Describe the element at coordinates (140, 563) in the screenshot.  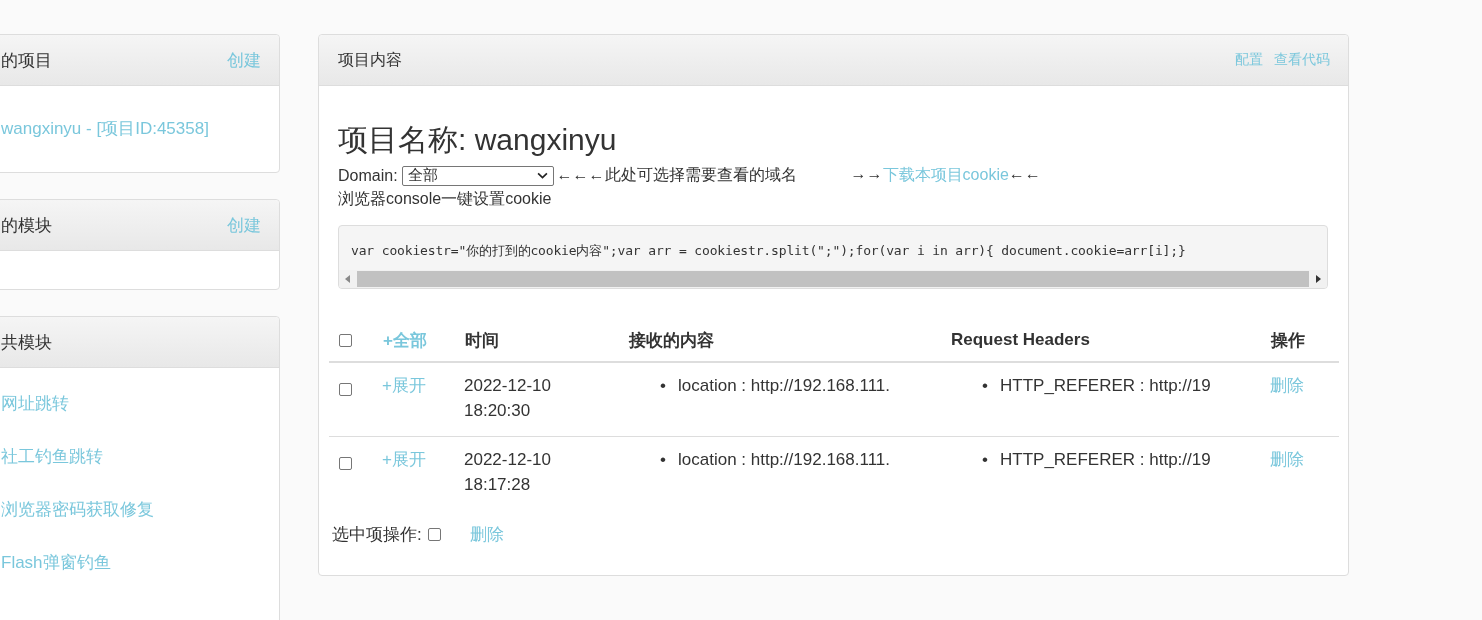
I see `sidebar-item: Flash弹窗钓鱼` at that location.